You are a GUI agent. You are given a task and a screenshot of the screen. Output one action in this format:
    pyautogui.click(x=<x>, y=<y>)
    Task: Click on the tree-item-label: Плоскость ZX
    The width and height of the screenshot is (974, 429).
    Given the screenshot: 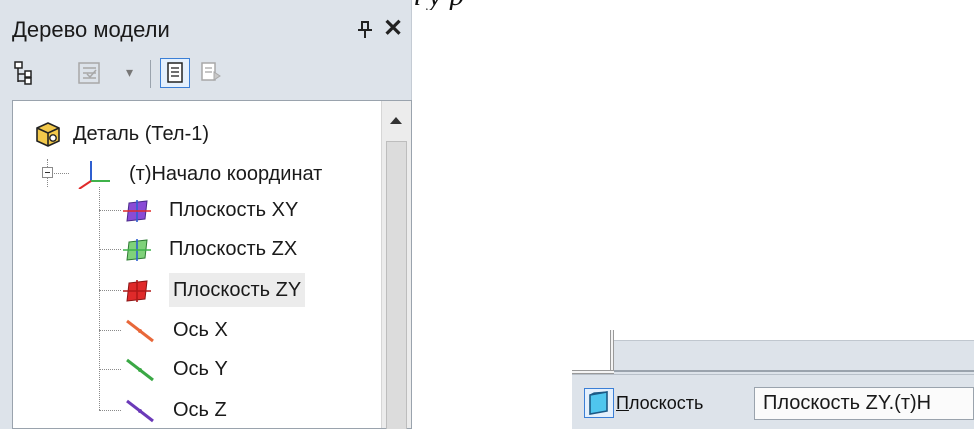 What is the action you would take?
    pyautogui.click(x=233, y=249)
    